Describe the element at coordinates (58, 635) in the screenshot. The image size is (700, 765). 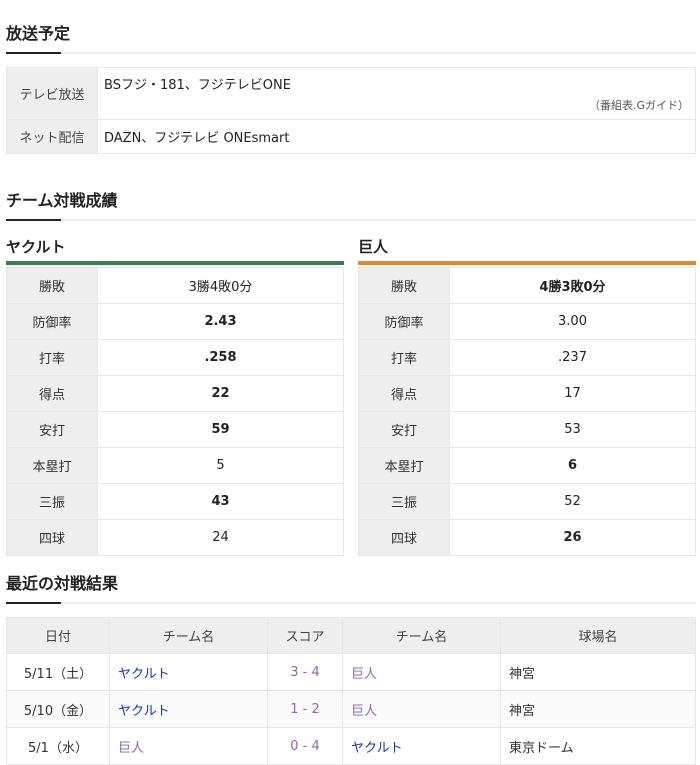
I see `header-date: 日付` at that location.